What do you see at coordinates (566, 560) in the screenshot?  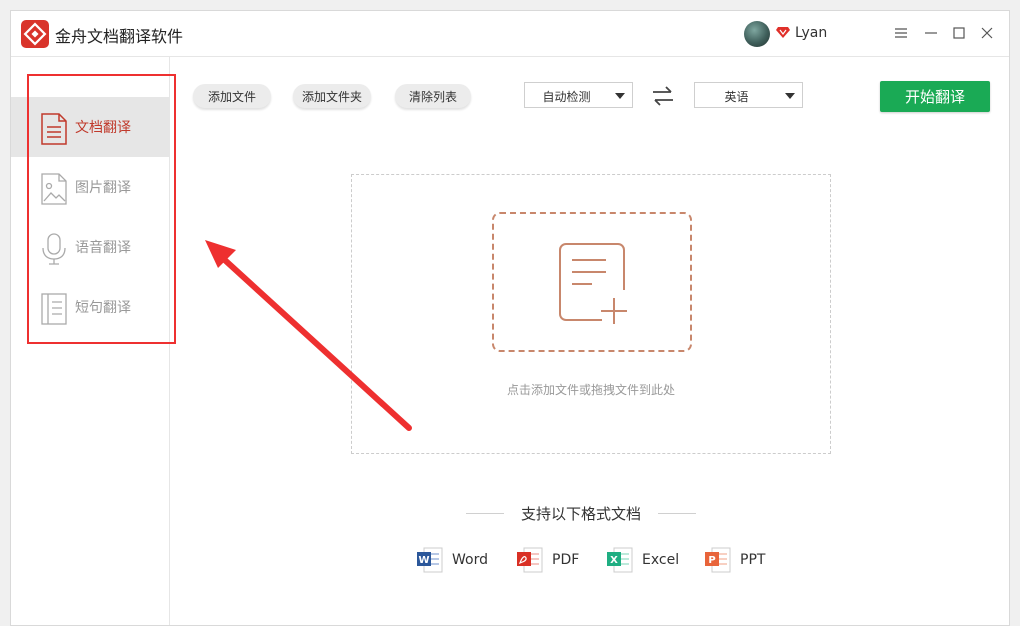 I see `format-label: PDF` at bounding box center [566, 560].